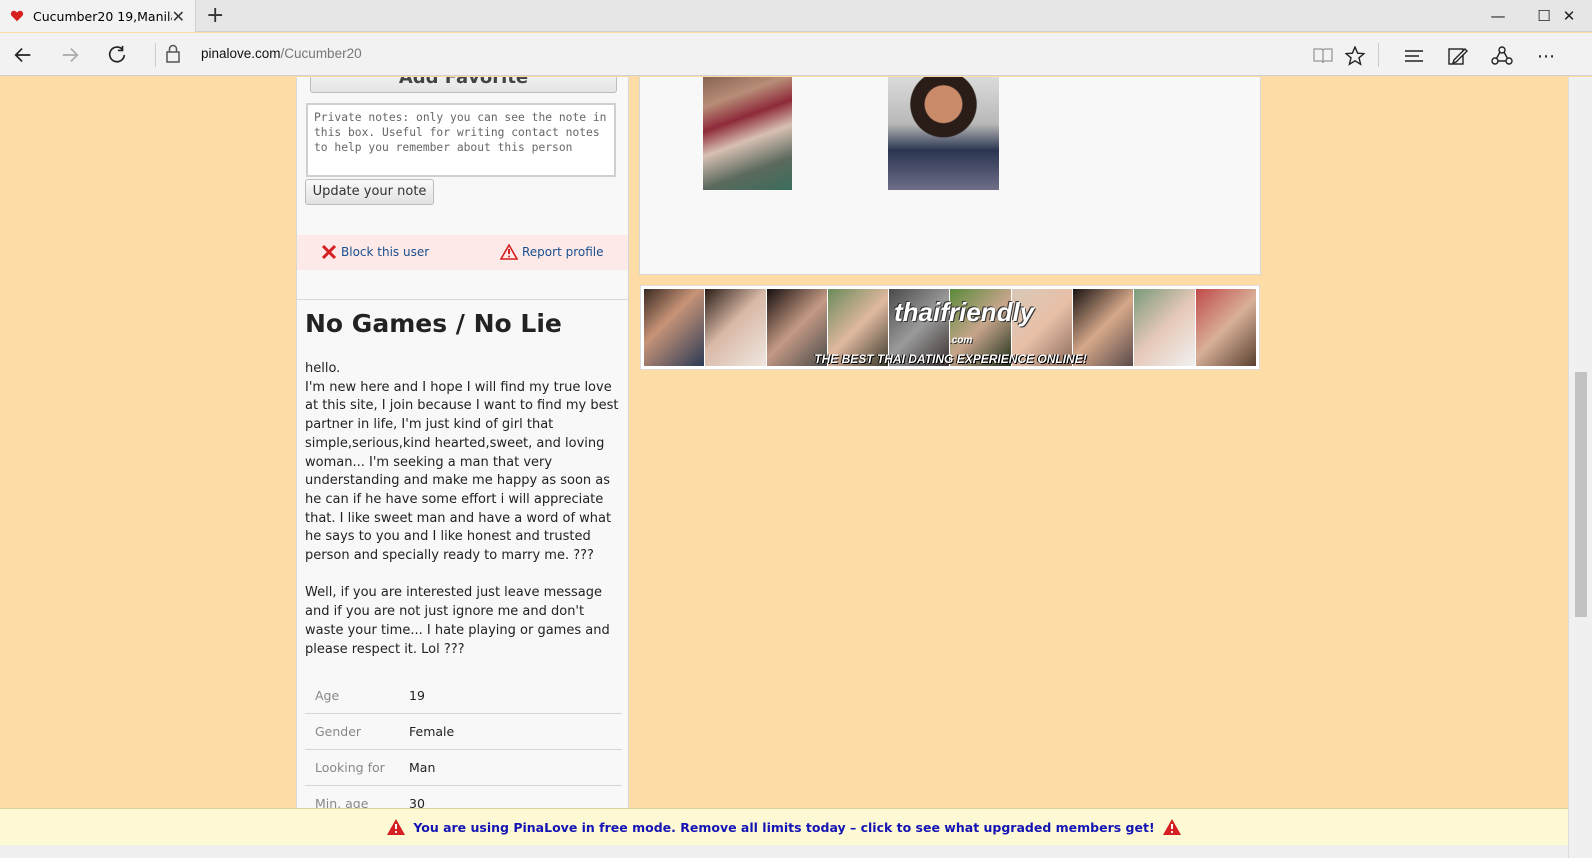 The height and width of the screenshot is (858, 1592). I want to click on photos-panel, so click(950, 176).